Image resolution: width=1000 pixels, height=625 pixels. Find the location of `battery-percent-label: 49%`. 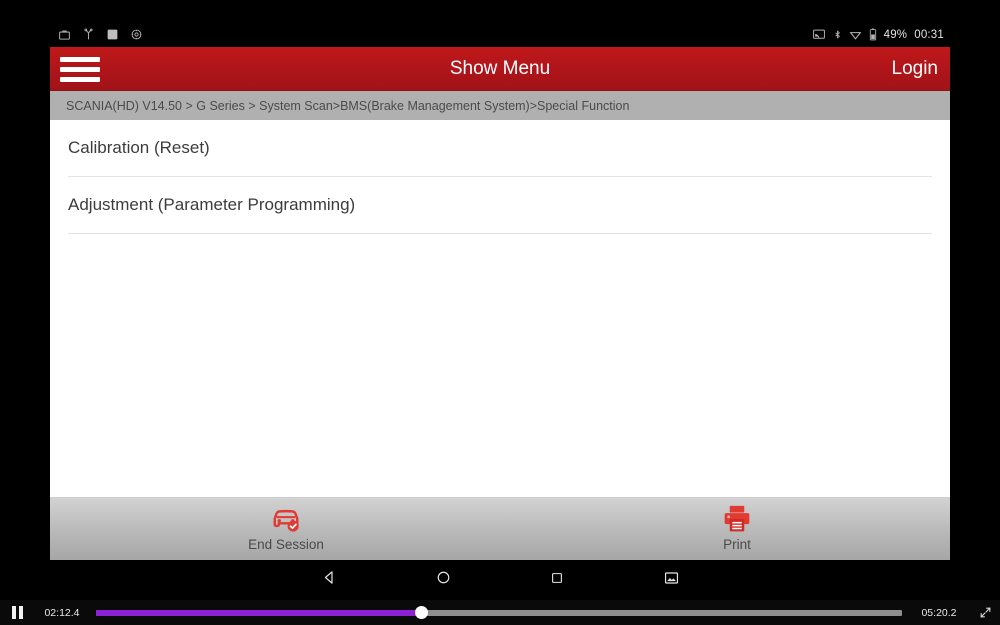

battery-percent-label: 49% is located at coordinates (895, 34).